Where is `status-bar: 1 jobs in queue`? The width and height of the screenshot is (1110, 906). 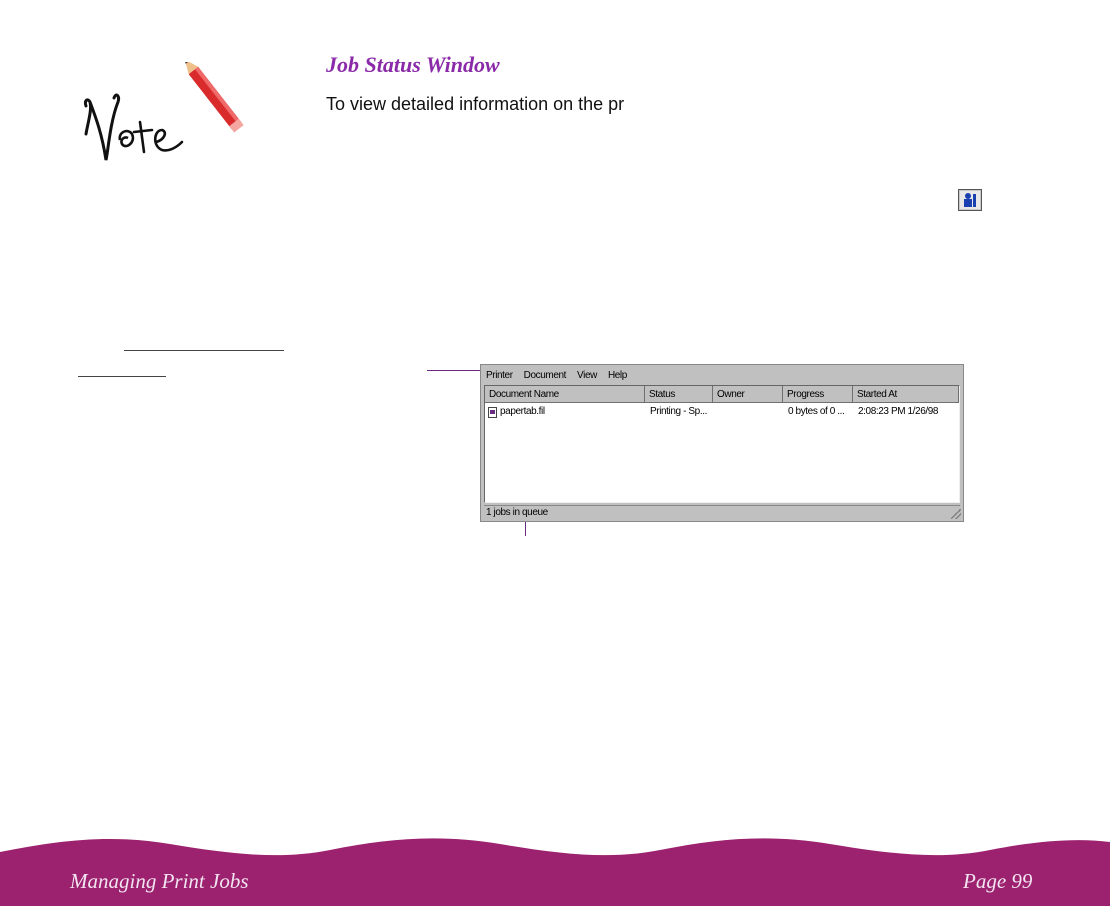 status-bar: 1 jobs in queue is located at coordinates (722, 512).